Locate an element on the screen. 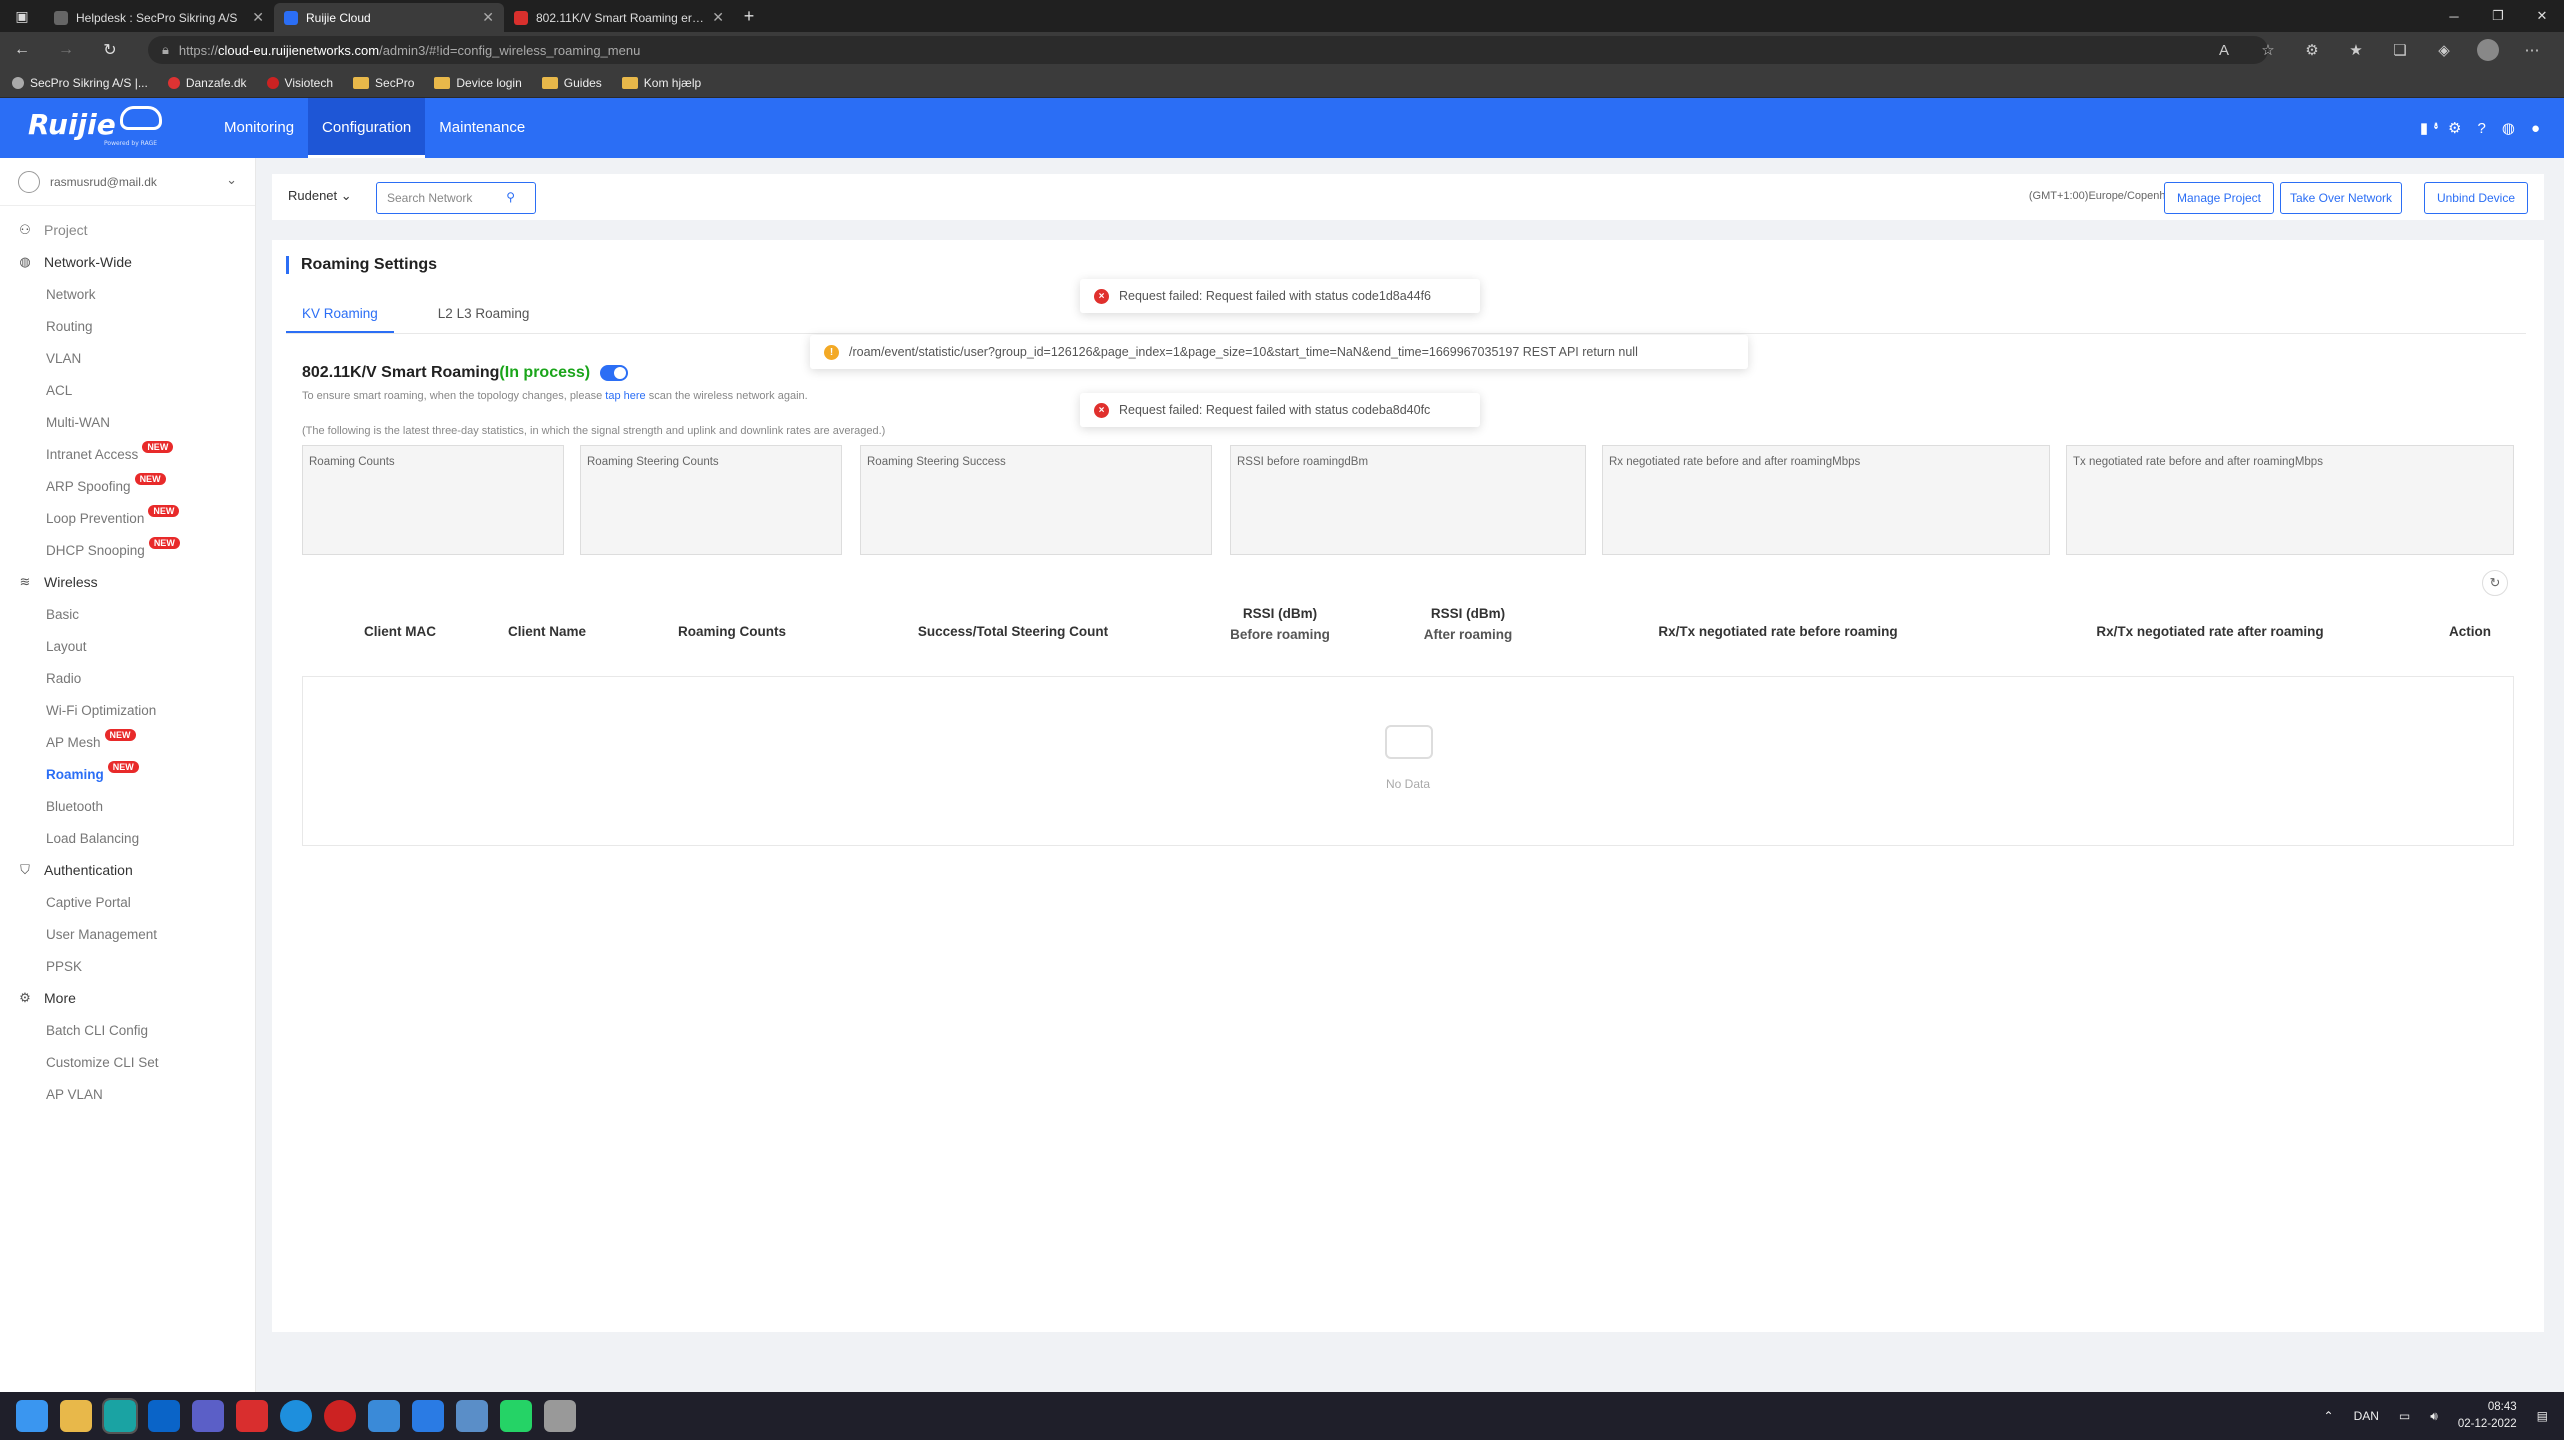  bookmark-folder-kom-hjaelp: Kom hjælp is located at coordinates (661, 83).